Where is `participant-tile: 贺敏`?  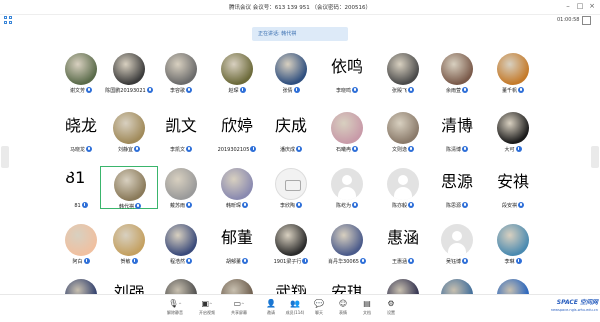 participant-tile: 贺敏 is located at coordinates (129, 243).